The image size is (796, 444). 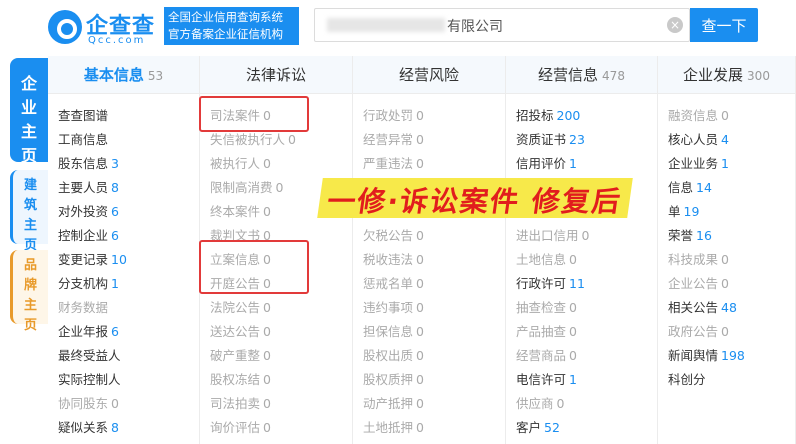 What do you see at coordinates (429, 380) in the screenshot?
I see `list-item: 股权质押 0` at bounding box center [429, 380].